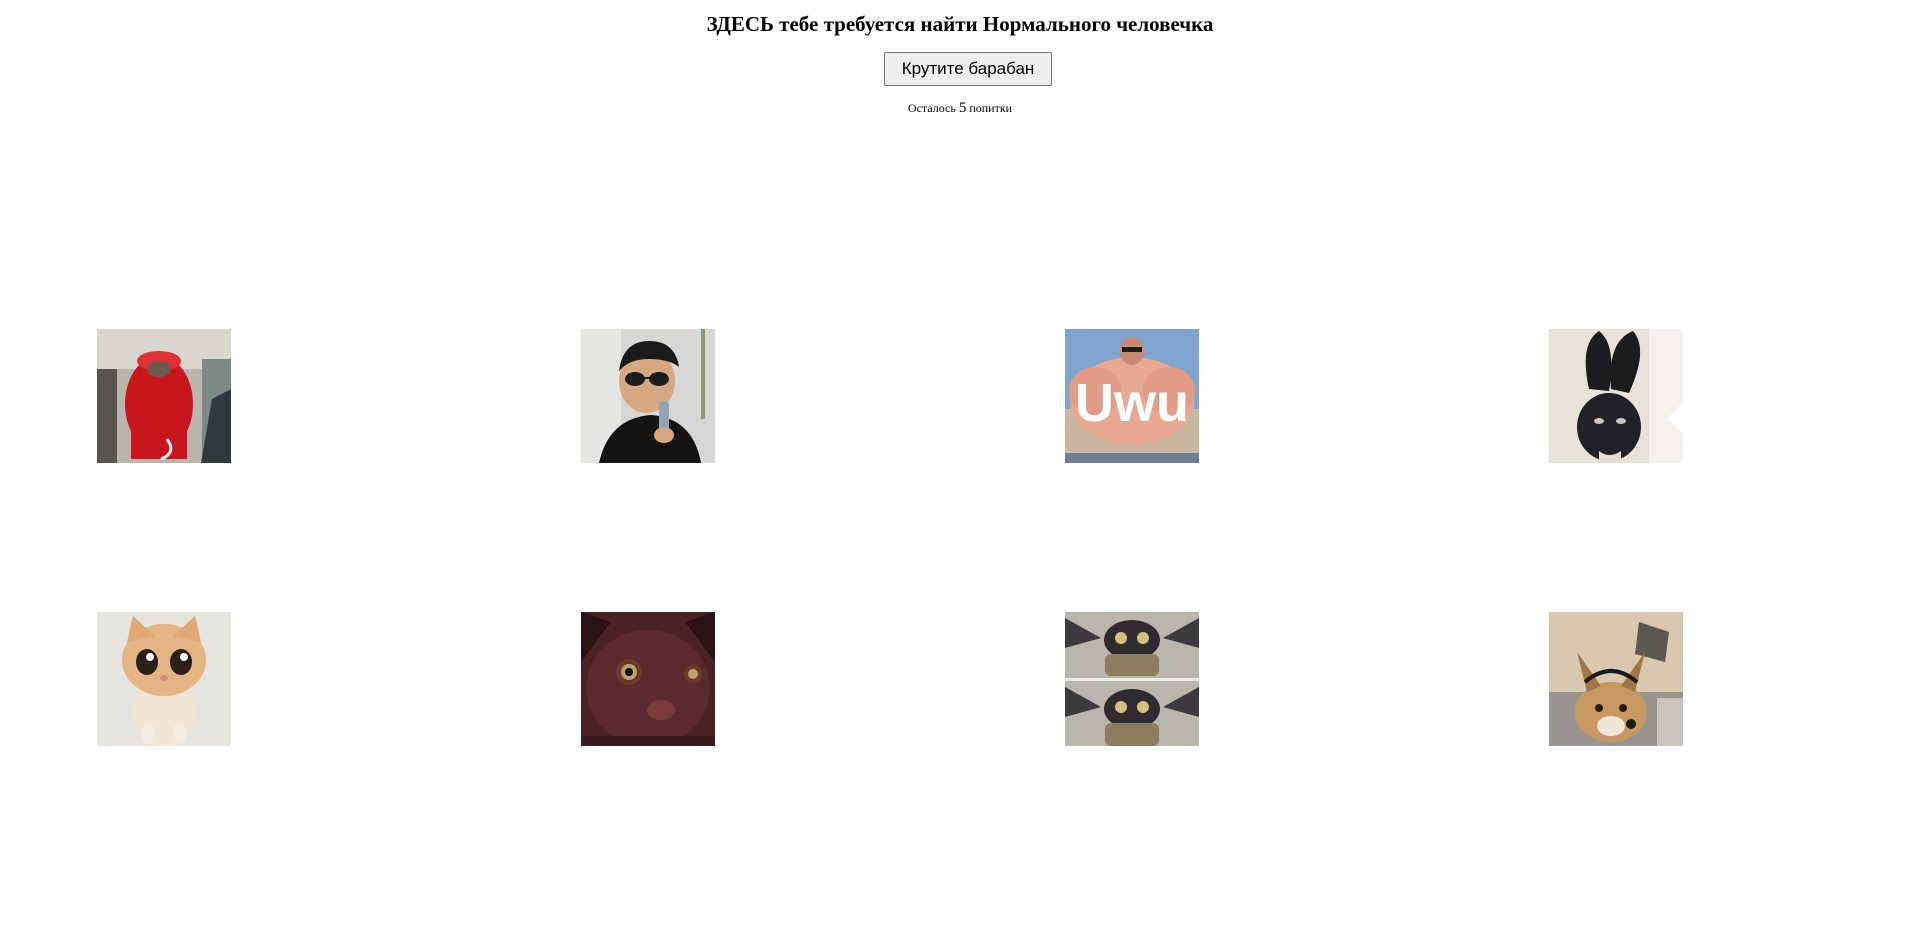 Image resolution: width=1920 pixels, height=934 pixels. I want to click on tile-dark-cat, so click(648, 679).